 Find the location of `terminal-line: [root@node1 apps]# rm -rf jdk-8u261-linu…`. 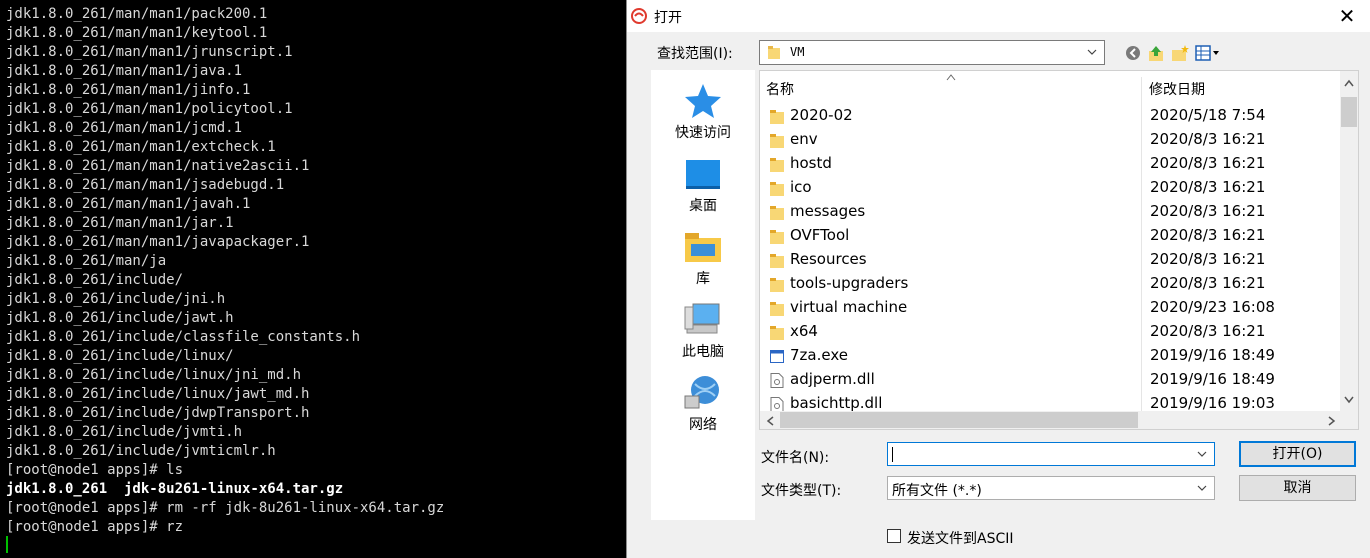

terminal-line: [root@node1 apps]# rm -rf jdk-8u261-linu… is located at coordinates (225, 508).